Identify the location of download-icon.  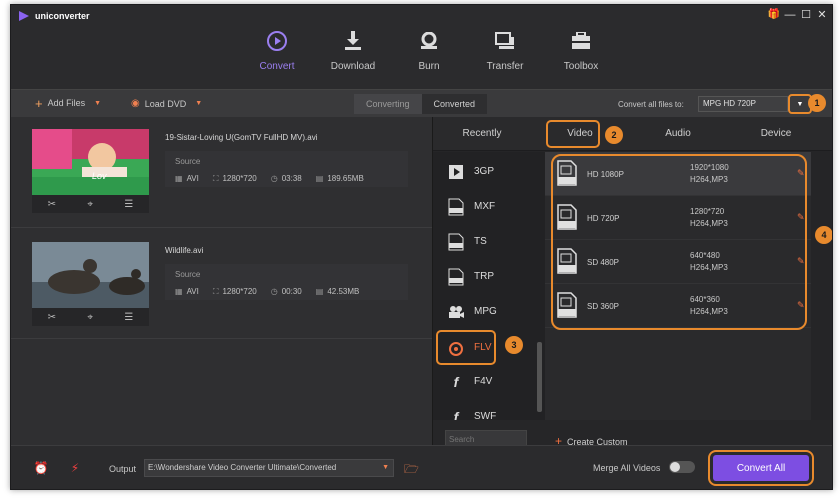
(353, 41).